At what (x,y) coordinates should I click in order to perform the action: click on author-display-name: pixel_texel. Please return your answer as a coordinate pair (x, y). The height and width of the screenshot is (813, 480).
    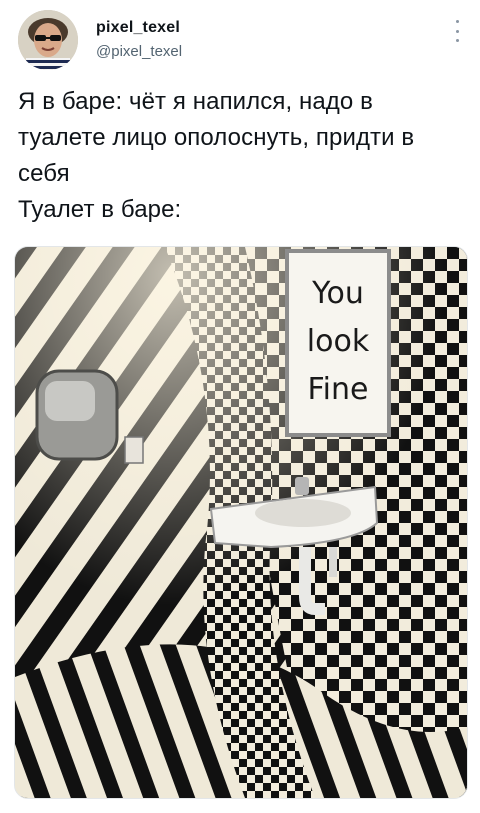
    Looking at the image, I should click on (139, 28).